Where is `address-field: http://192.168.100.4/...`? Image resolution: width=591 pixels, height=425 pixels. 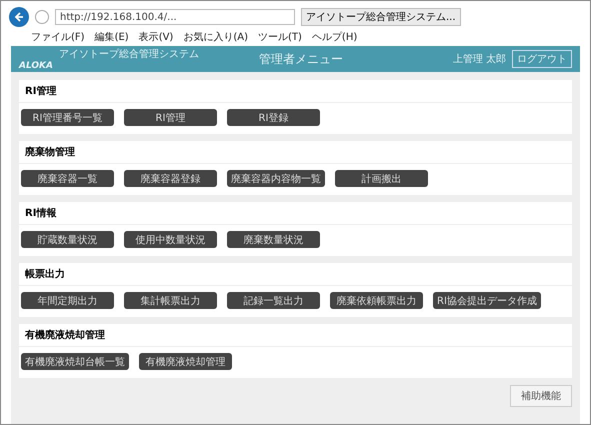 address-field: http://192.168.100.4/... is located at coordinates (175, 17).